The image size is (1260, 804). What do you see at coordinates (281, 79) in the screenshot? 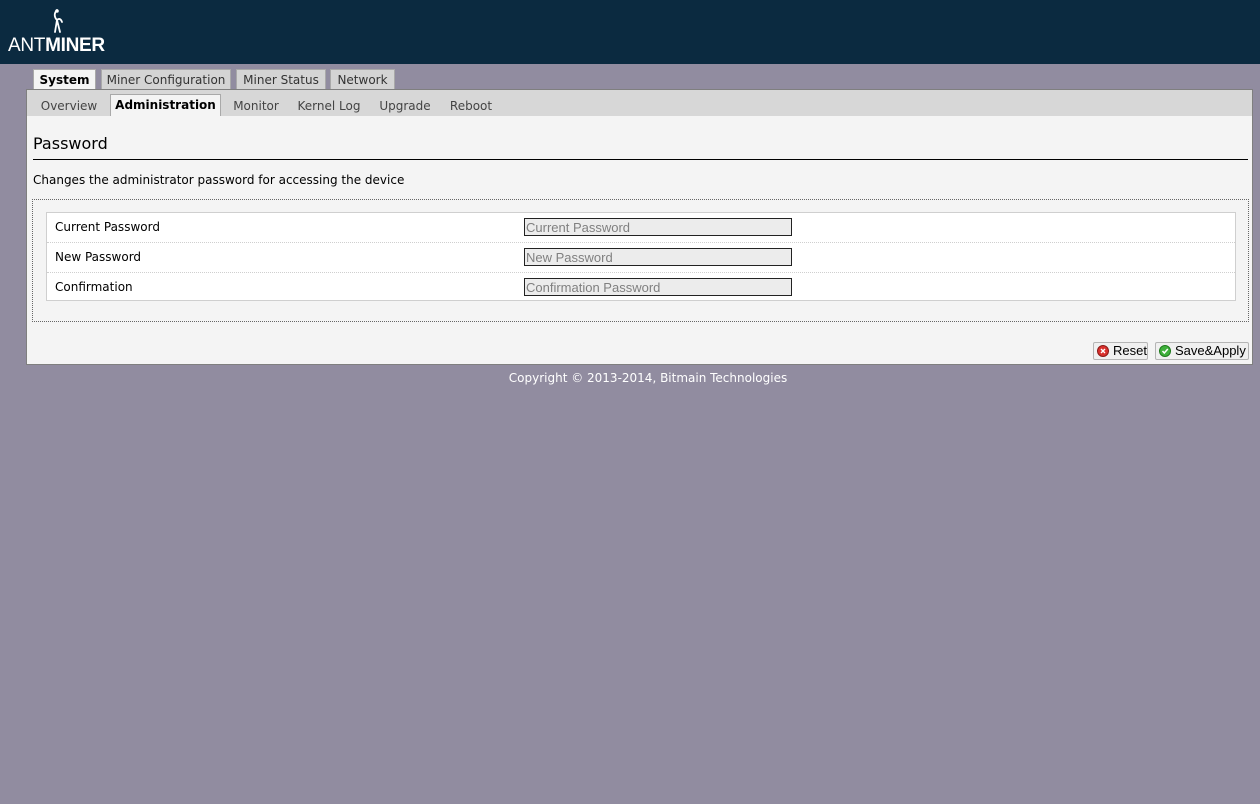
I see `tab-miner-status: Miner Status` at bounding box center [281, 79].